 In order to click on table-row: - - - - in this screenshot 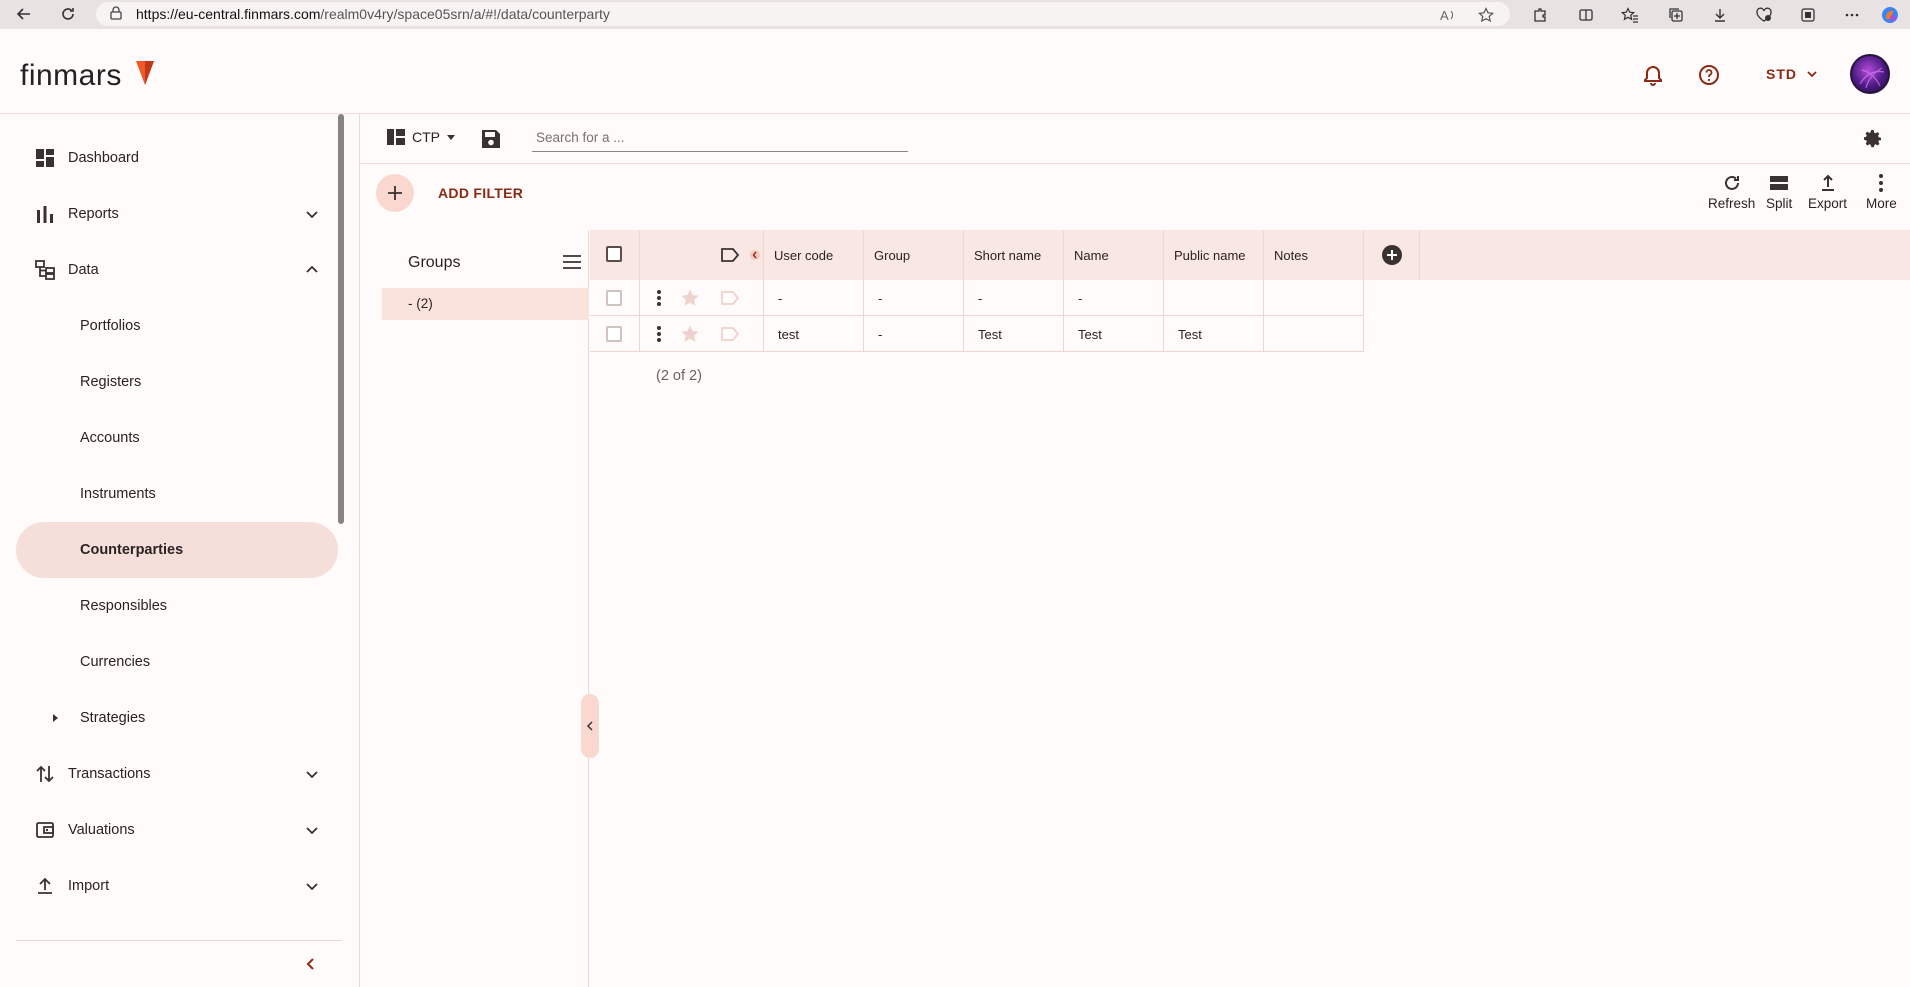, I will do `click(977, 298)`.